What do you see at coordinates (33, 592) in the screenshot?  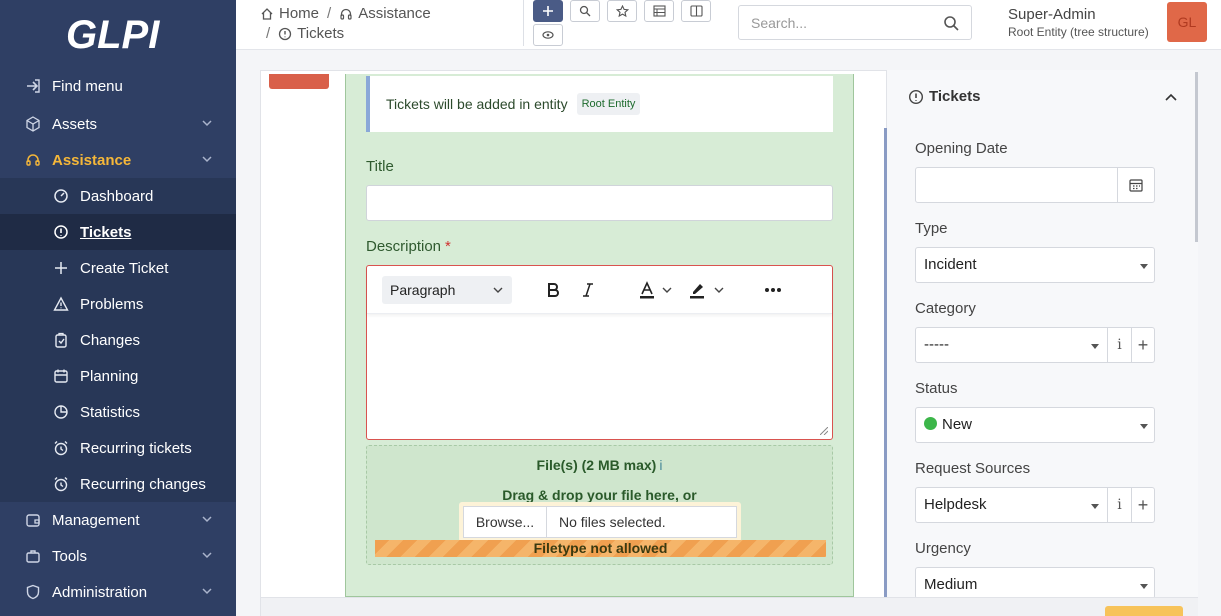 I see `shield-icon` at bounding box center [33, 592].